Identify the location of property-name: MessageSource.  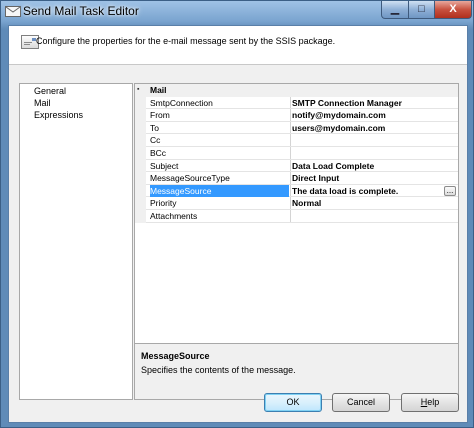
(219, 191).